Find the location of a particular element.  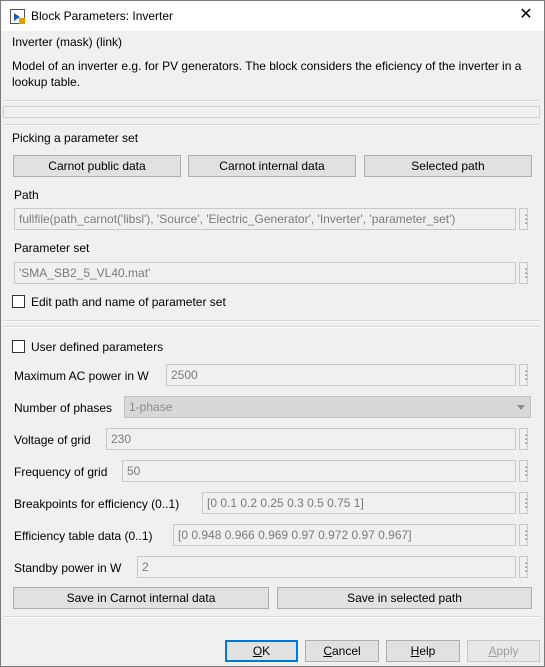

close-icon: ✕ is located at coordinates (526, 15).